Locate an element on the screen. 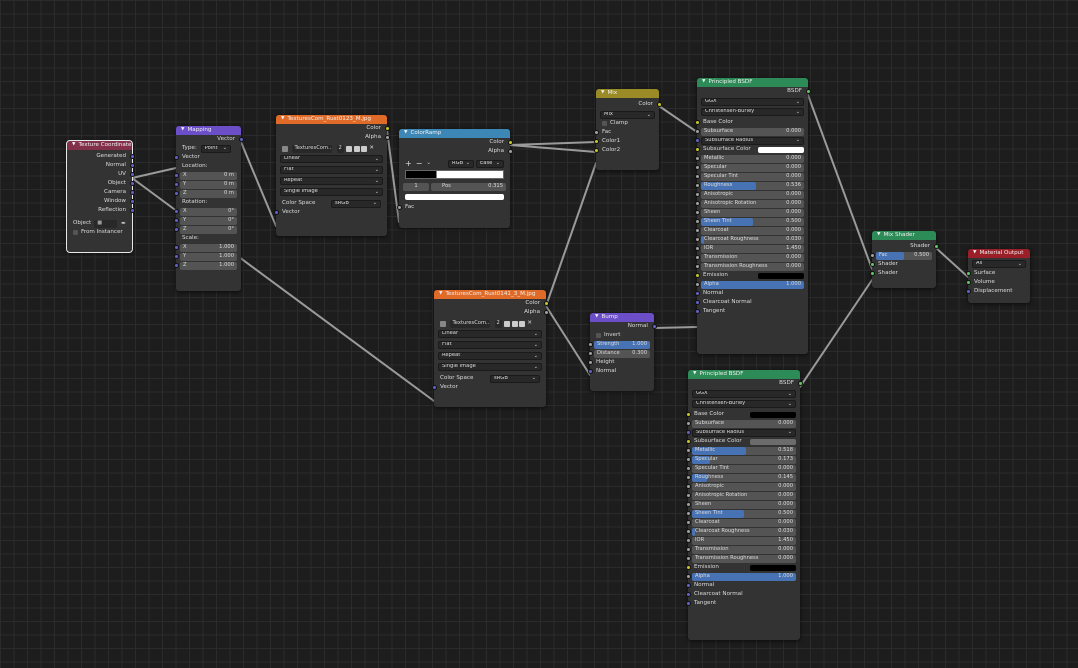  loc-x-field: X0 m is located at coordinates (208, 175).